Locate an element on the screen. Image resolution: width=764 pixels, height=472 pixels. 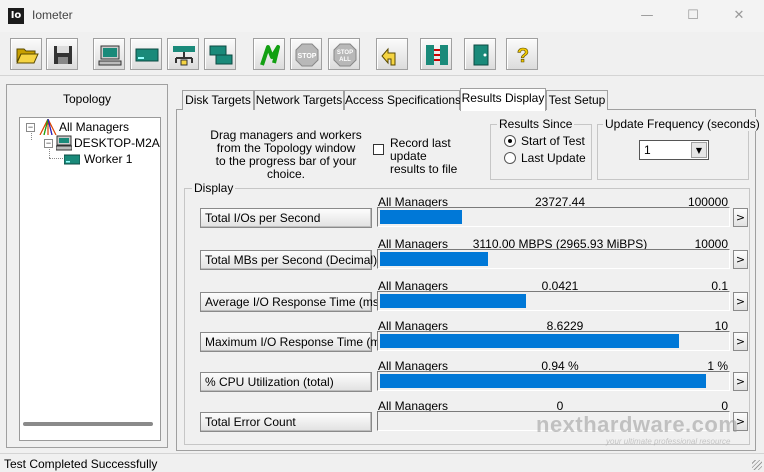
start-of-test-radio is located at coordinates (510, 141).